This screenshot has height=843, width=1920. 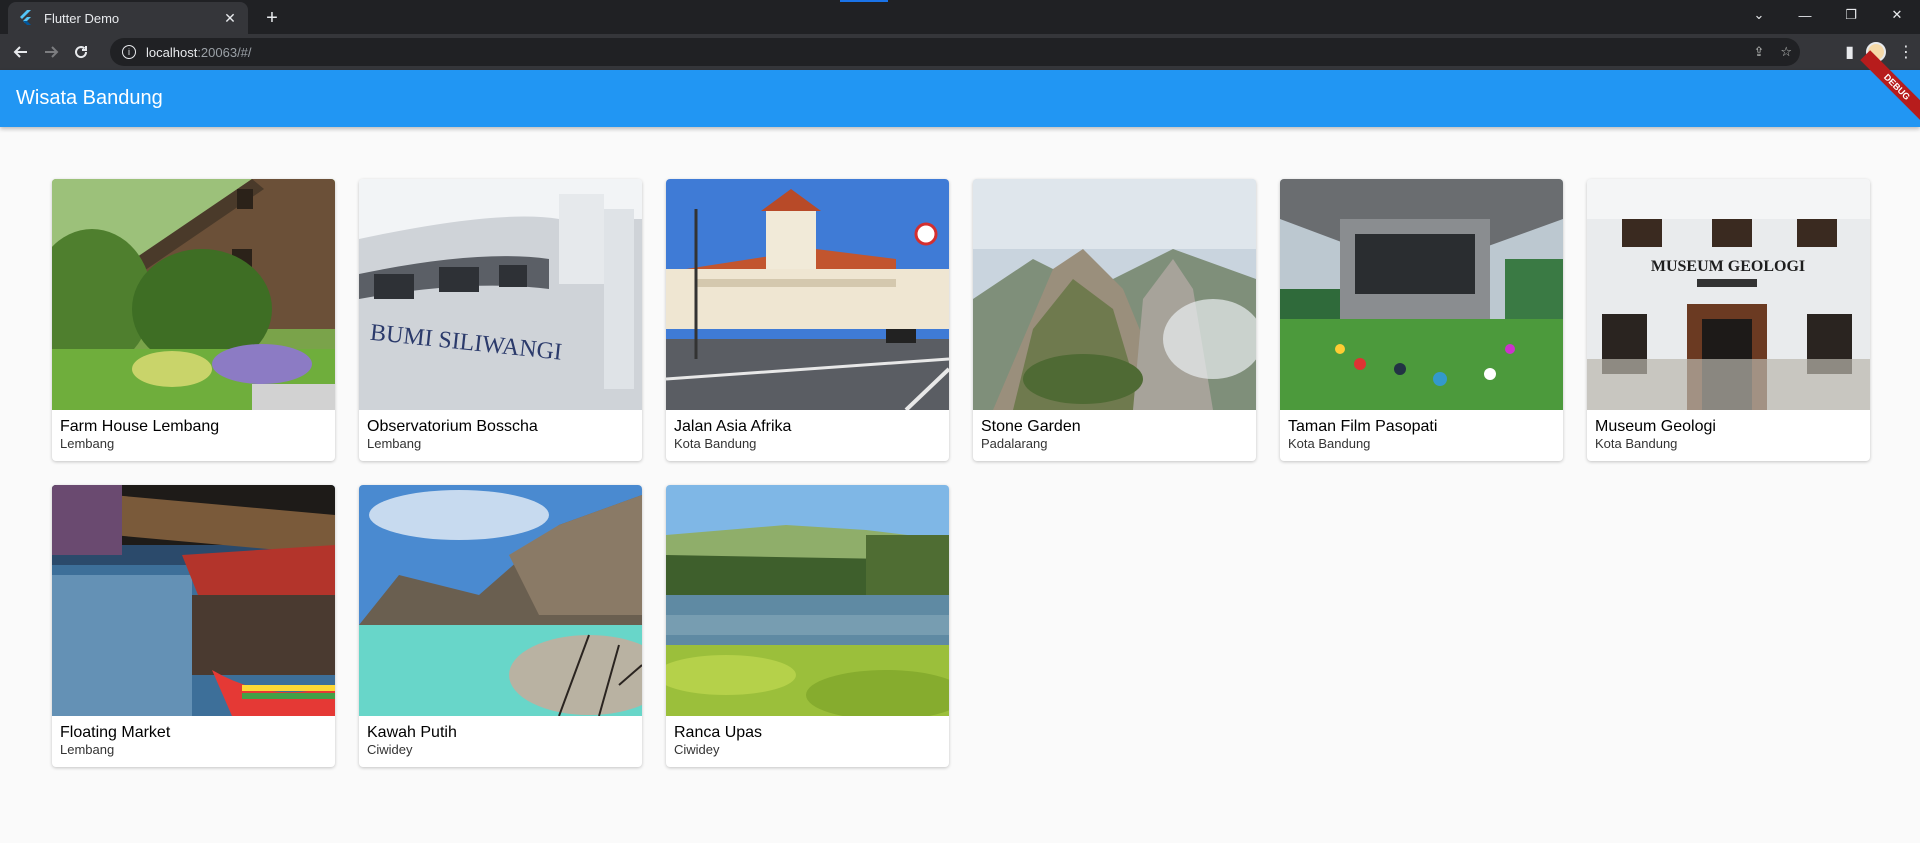 I want to click on browser-toolbar: i localhost:20063/#/ ⇪ ☆ ▮ ⋮, so click(x=960, y=52).